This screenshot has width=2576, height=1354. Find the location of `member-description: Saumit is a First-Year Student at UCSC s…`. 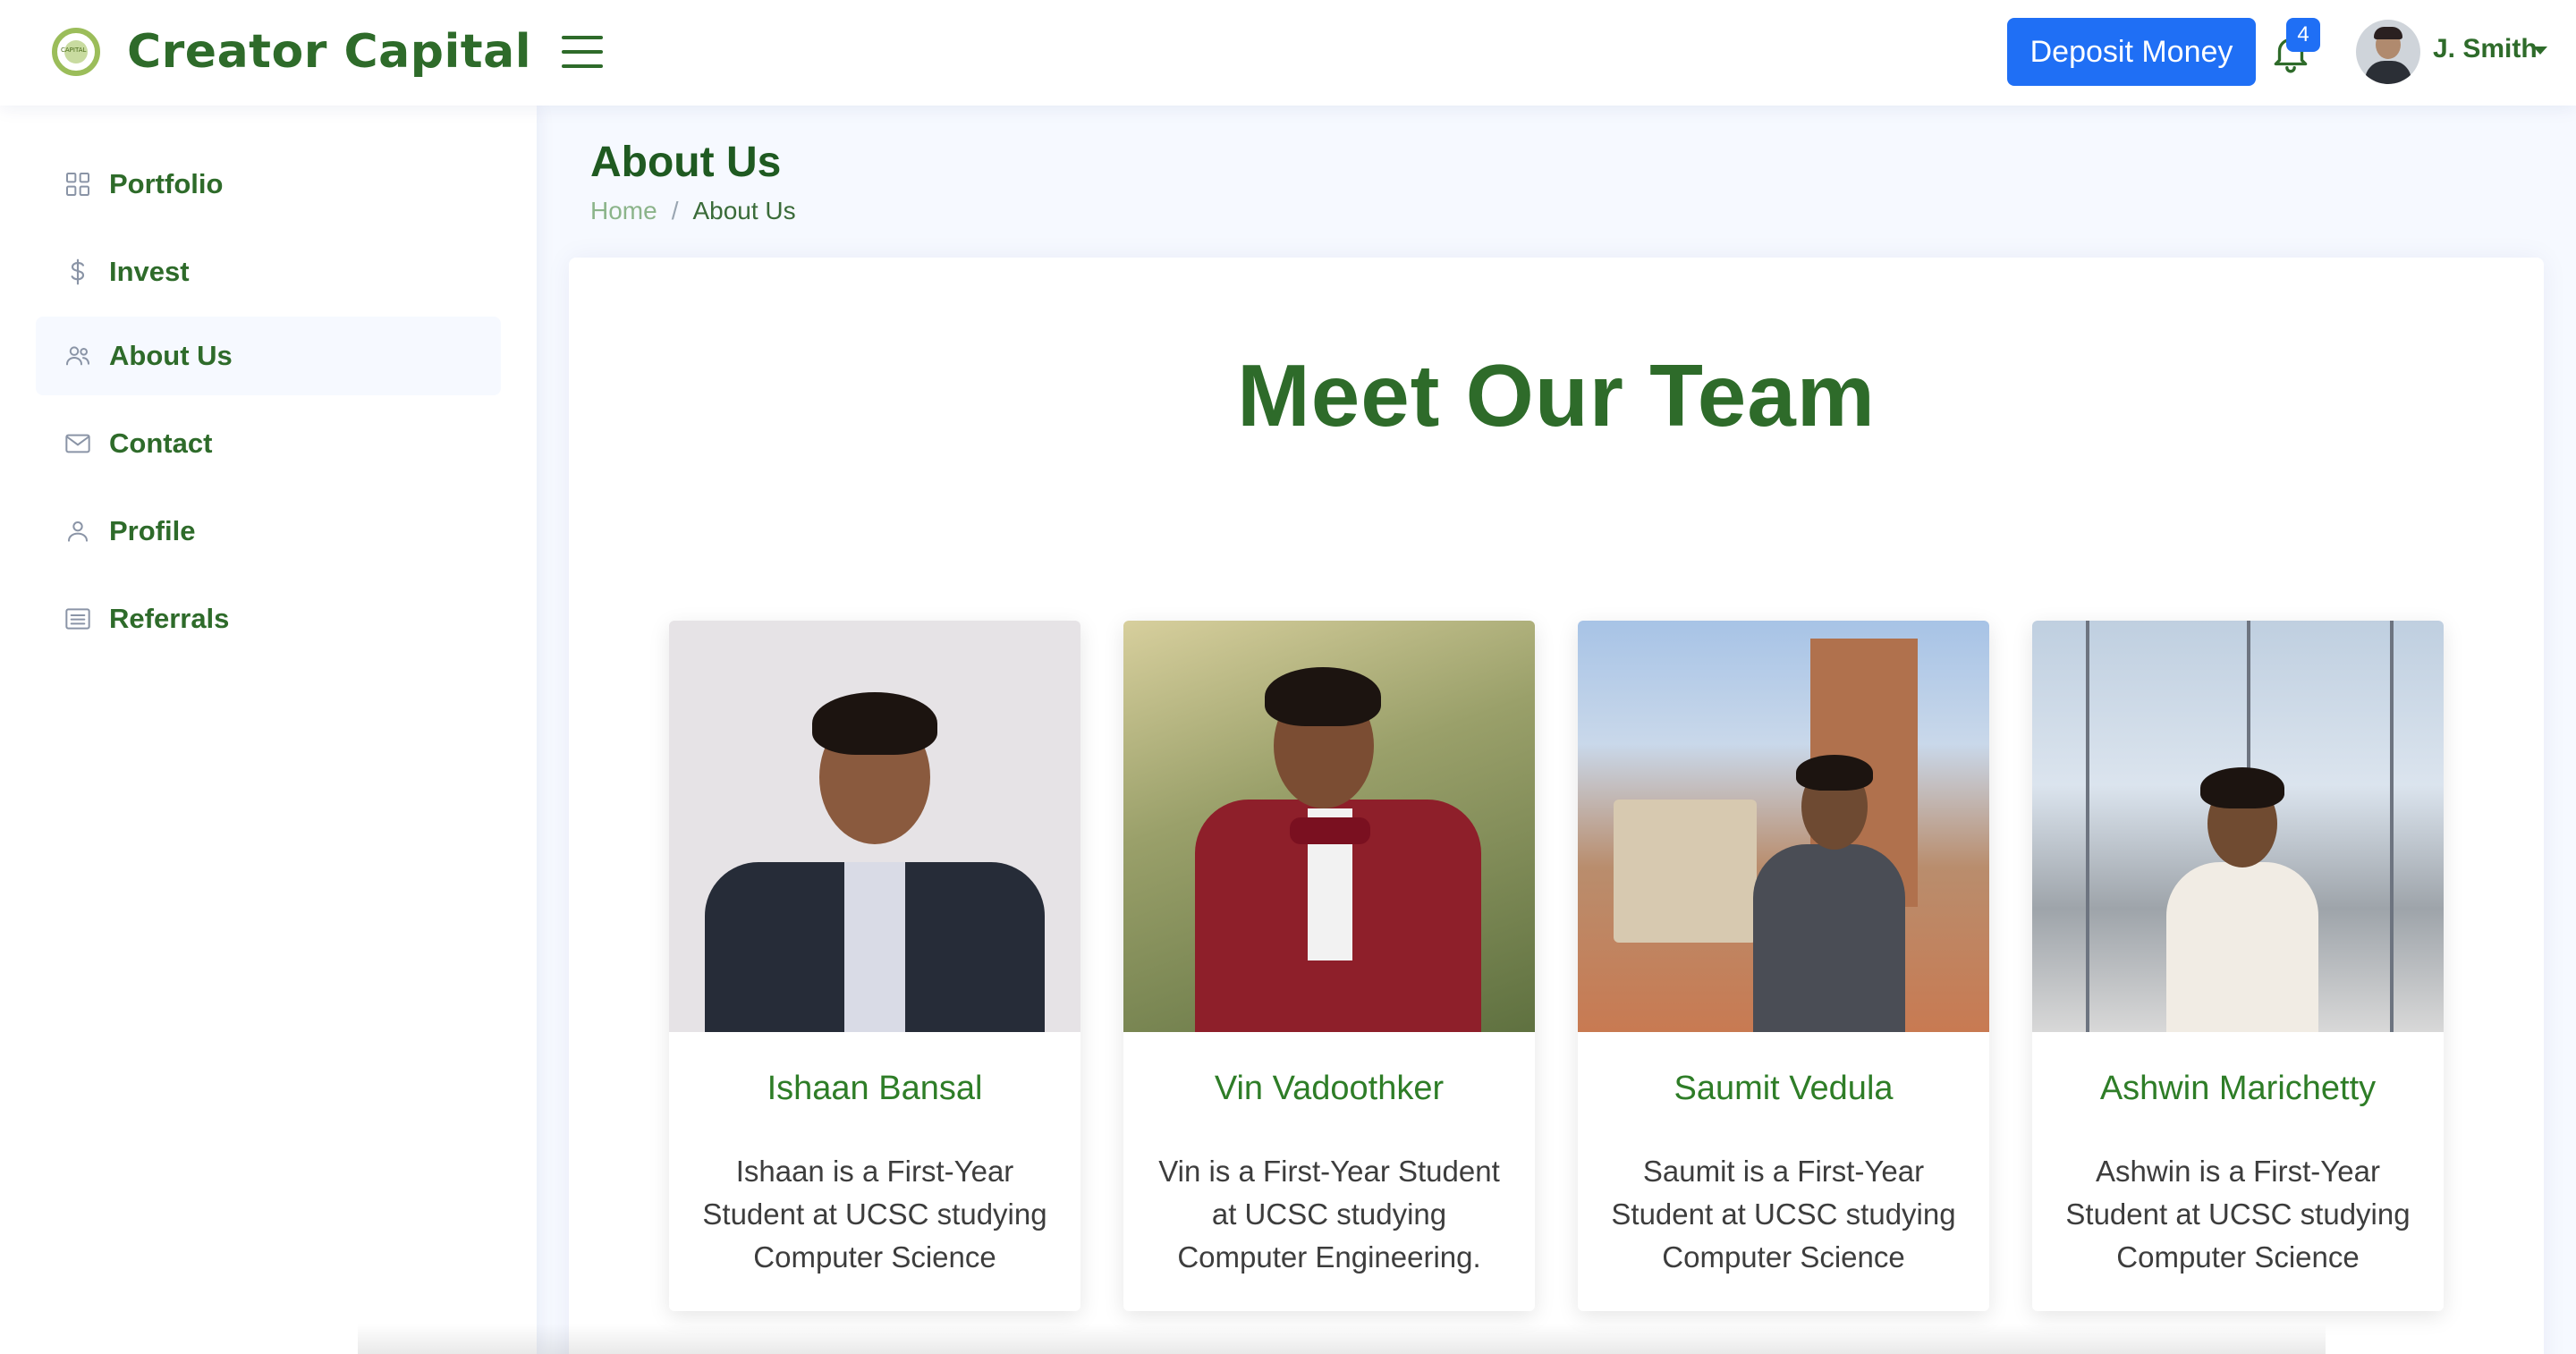

member-description: Saumit is a First-Year Student at UCSC s… is located at coordinates (1783, 1214).